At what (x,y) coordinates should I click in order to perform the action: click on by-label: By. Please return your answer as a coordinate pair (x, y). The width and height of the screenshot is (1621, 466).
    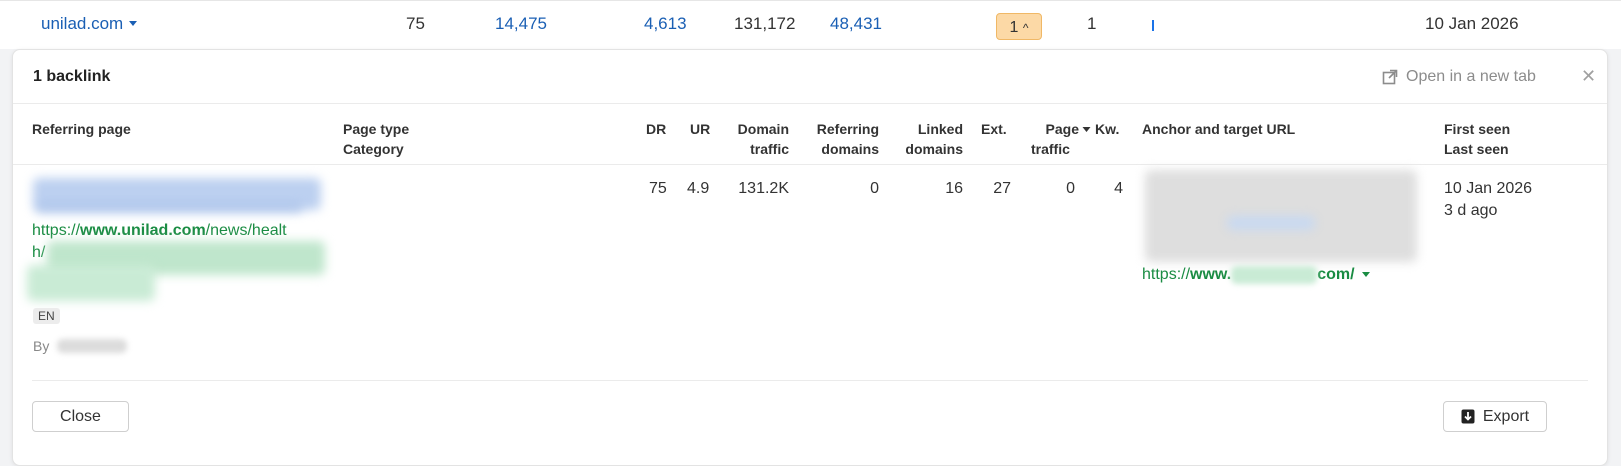
    Looking at the image, I should click on (41, 346).